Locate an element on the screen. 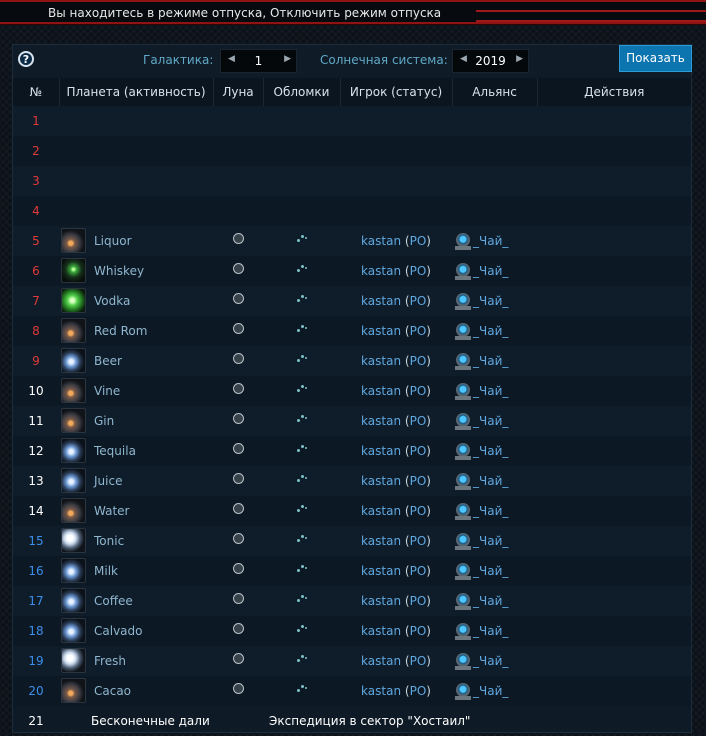 The width and height of the screenshot is (706, 736). planet-name: Tequila is located at coordinates (115, 451).